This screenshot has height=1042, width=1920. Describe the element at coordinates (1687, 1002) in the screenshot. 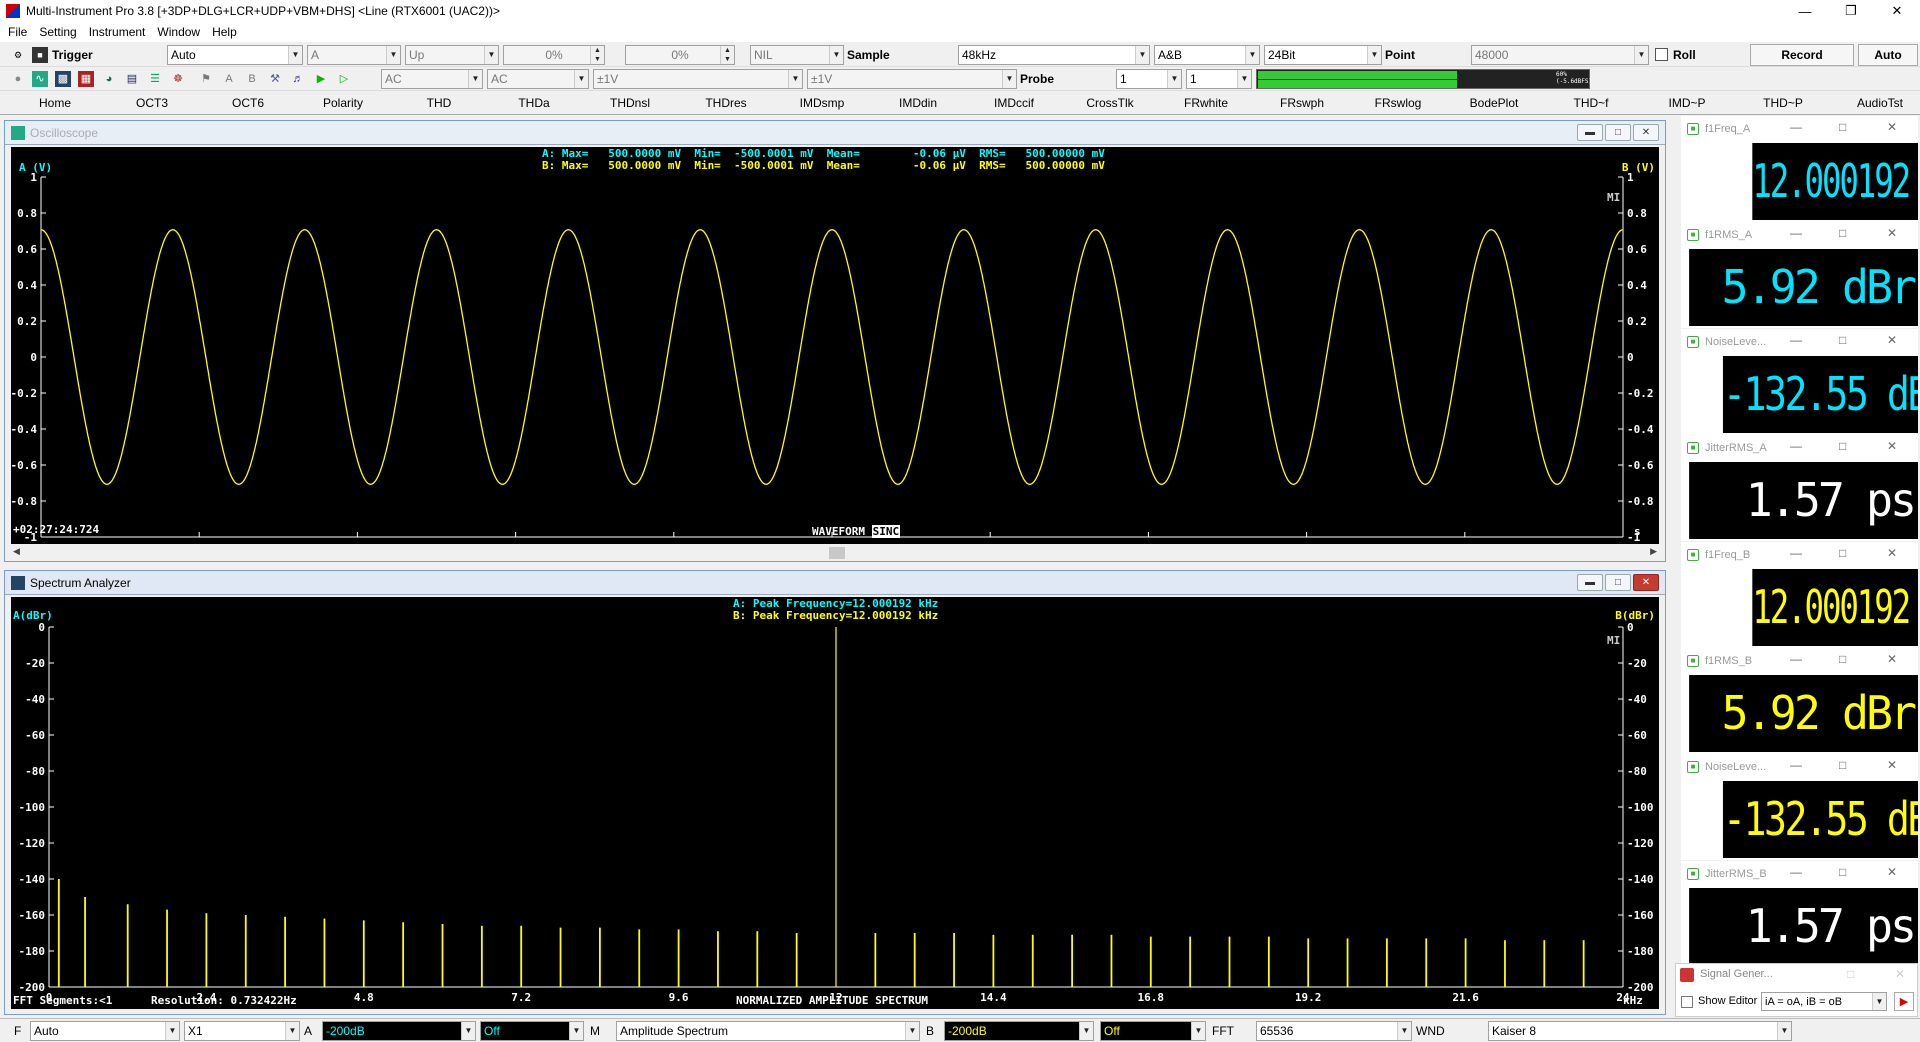

I see `show-editor-checkbox` at that location.